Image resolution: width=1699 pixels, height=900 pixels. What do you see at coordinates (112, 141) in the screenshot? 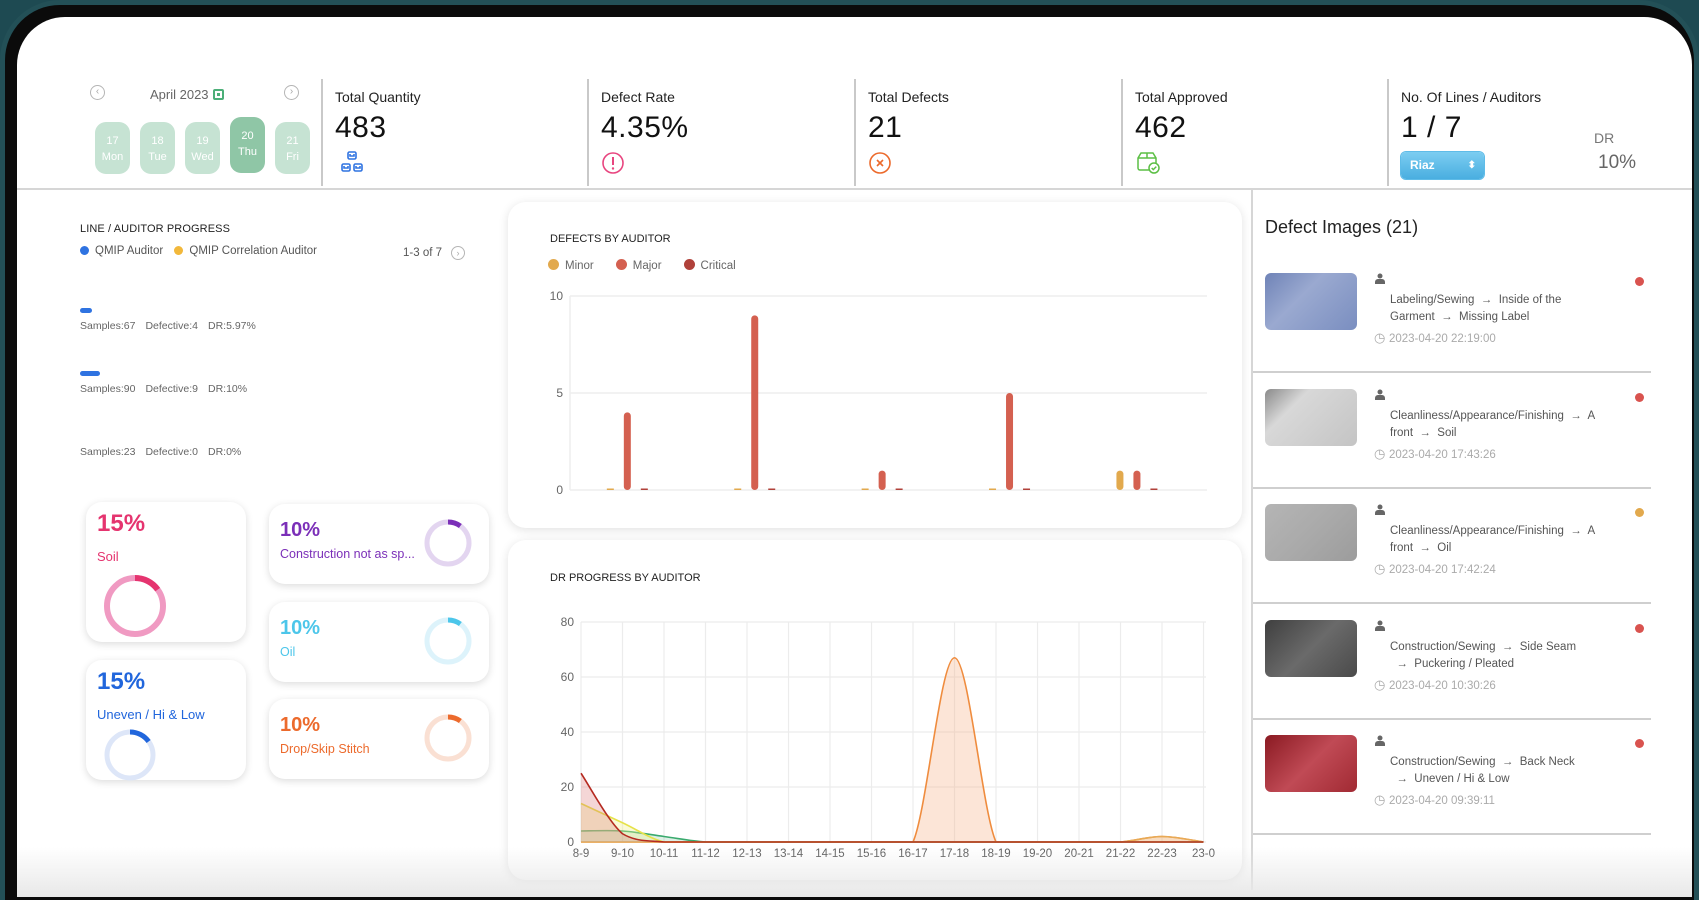
I see `day-number: 17` at bounding box center [112, 141].